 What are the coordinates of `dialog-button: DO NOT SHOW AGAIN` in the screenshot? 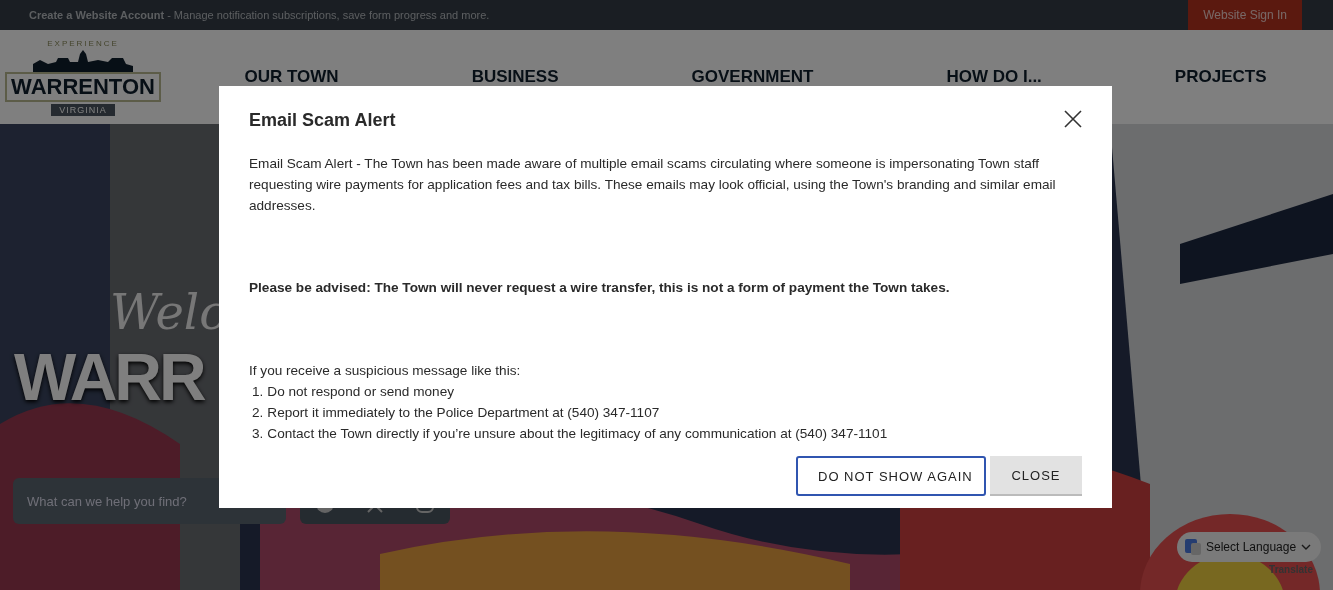 It's located at (891, 476).